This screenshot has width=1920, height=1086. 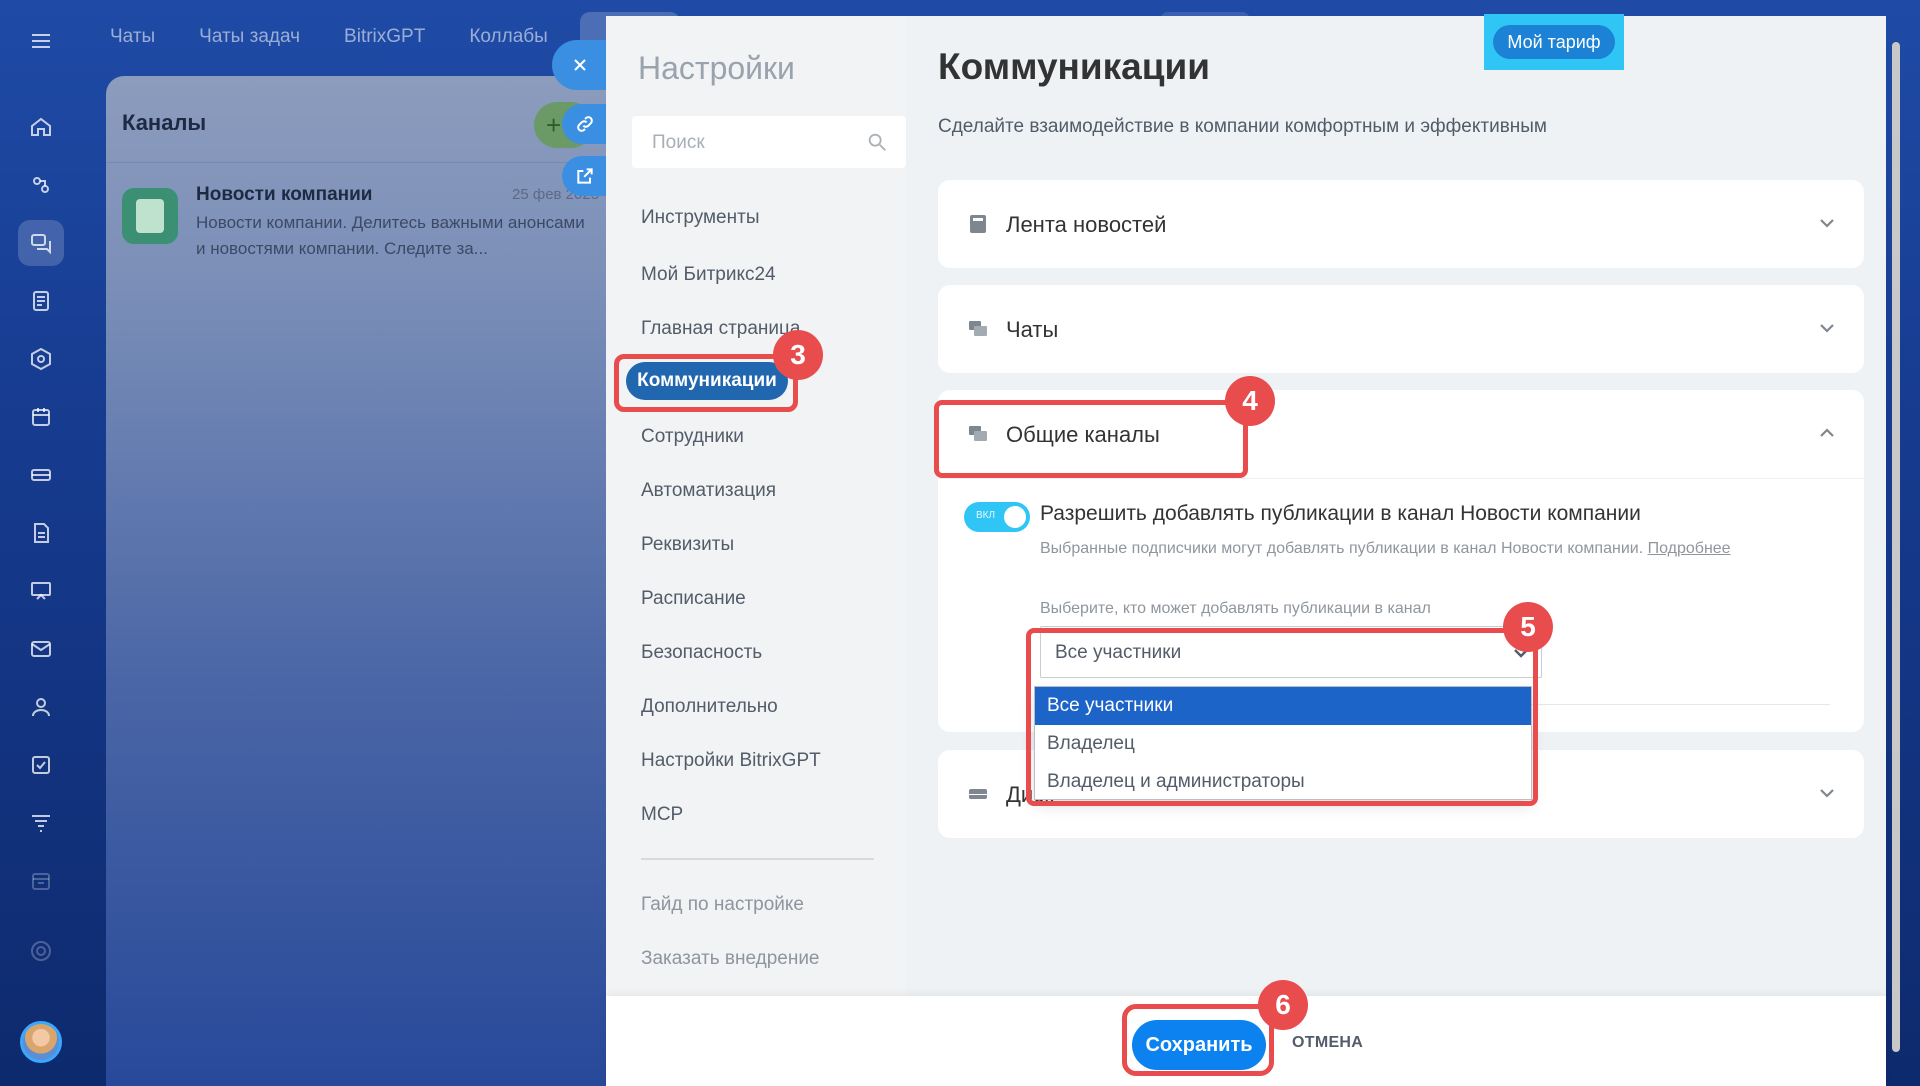 I want to click on copy-link-button, so click(x=585, y=124).